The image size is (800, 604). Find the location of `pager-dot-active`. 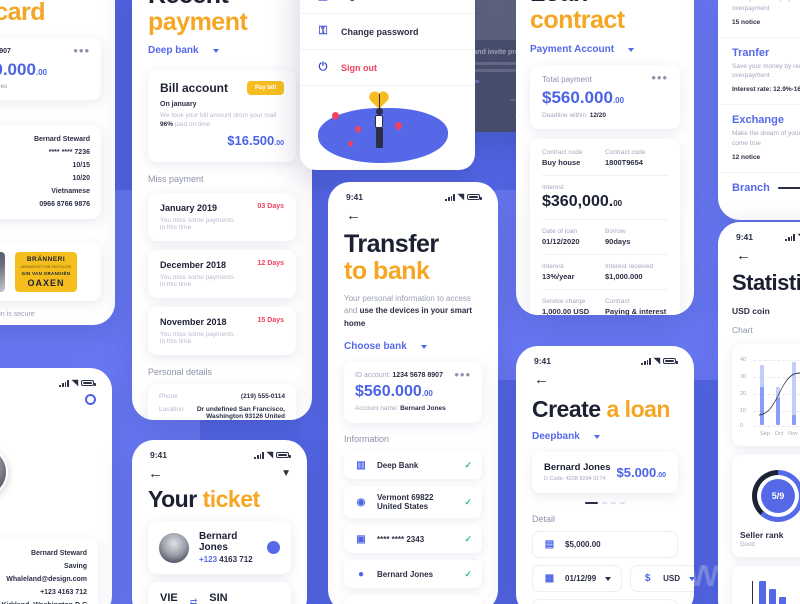

pager-dot-active is located at coordinates (591, 503).